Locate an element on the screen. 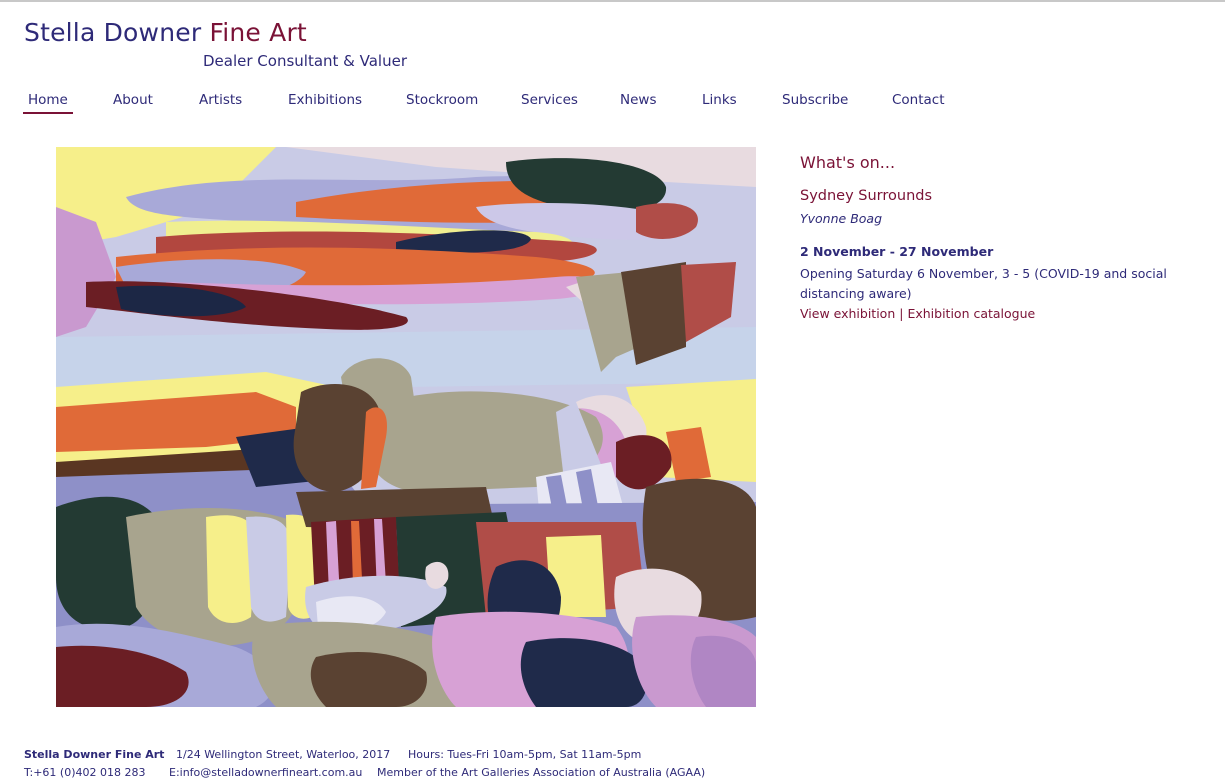 This screenshot has height=784, width=1225. exhibition-title-link: Sydney Surrounds is located at coordinates (866, 196).